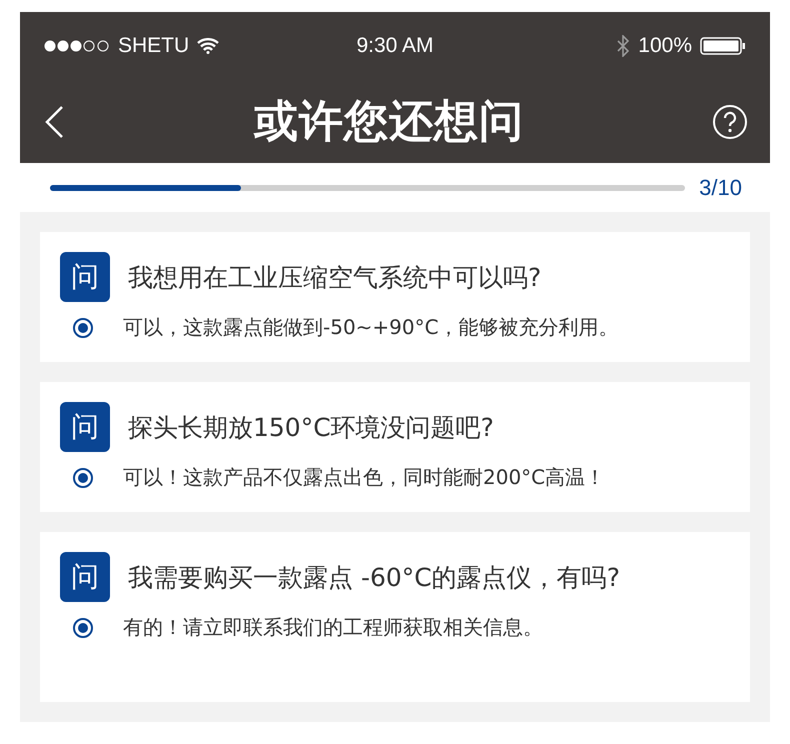 The image size is (790, 744). I want to click on question-text: 我需要购买一款露点 -60°C的露点仪，有吗?, so click(374, 578).